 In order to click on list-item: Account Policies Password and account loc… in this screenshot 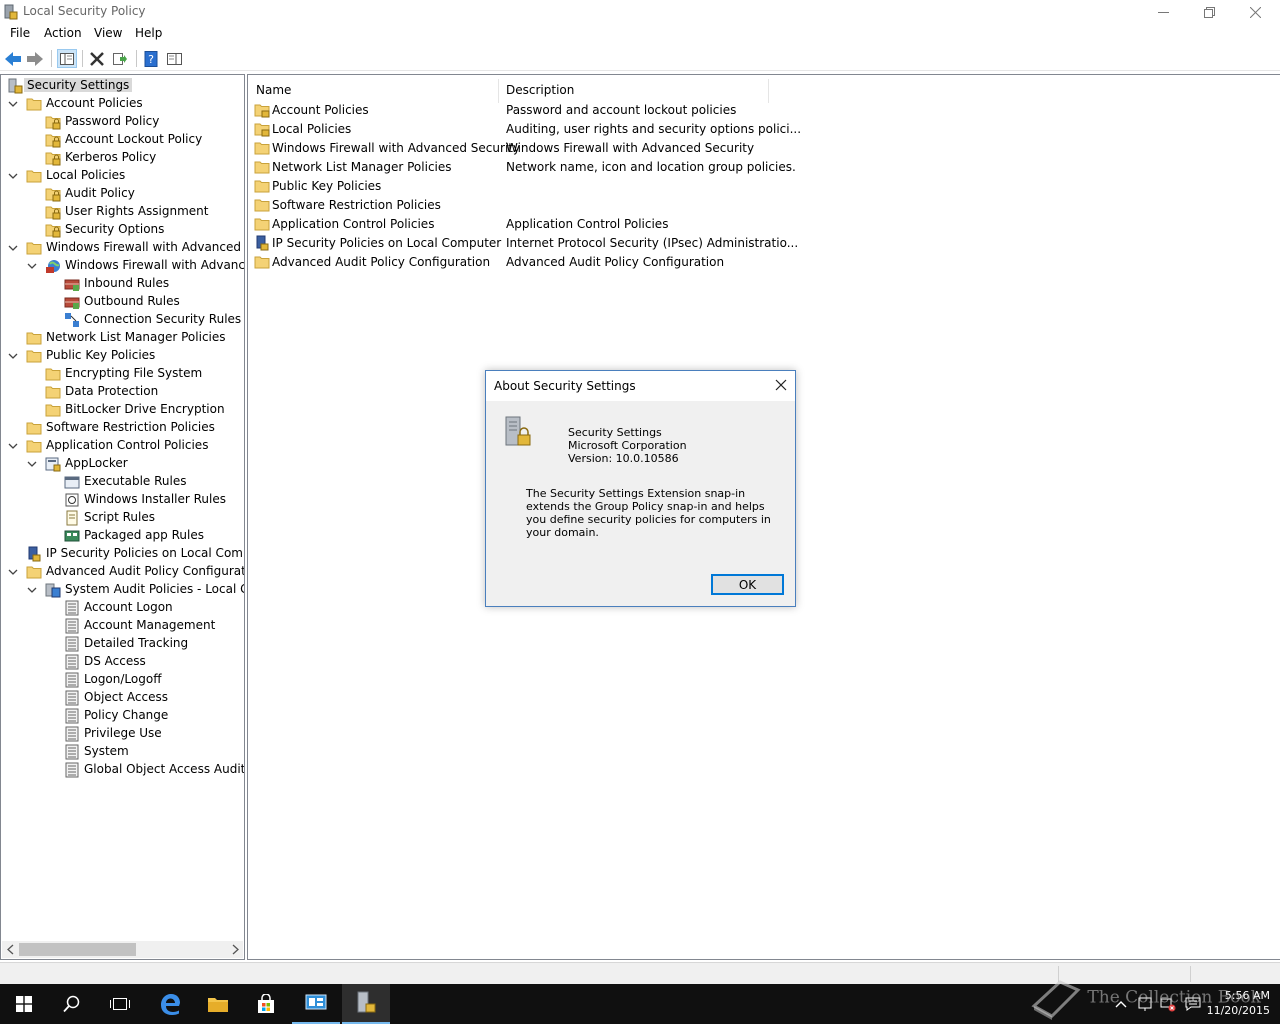, I will do `click(512, 110)`.